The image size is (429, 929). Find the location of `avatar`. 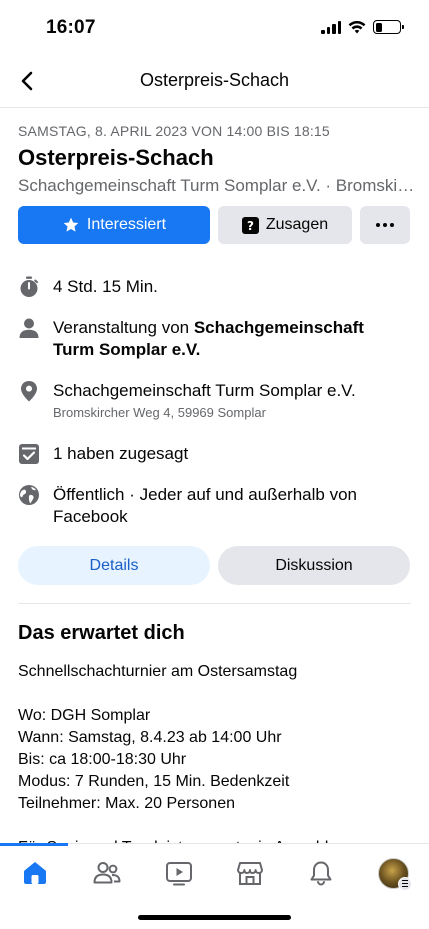

avatar is located at coordinates (394, 874).